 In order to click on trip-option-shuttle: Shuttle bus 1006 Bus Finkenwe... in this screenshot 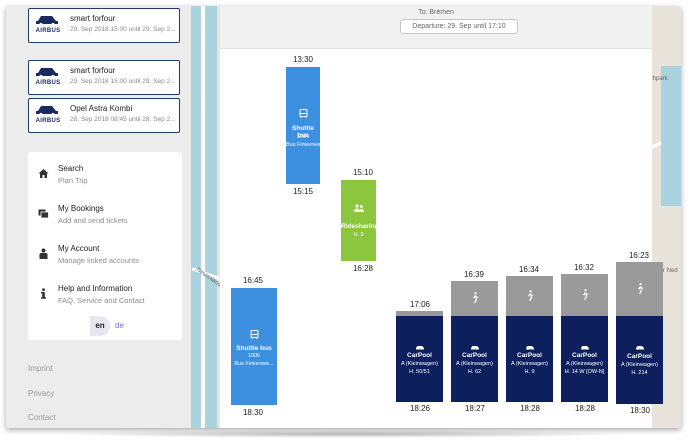, I will do `click(254, 346)`.